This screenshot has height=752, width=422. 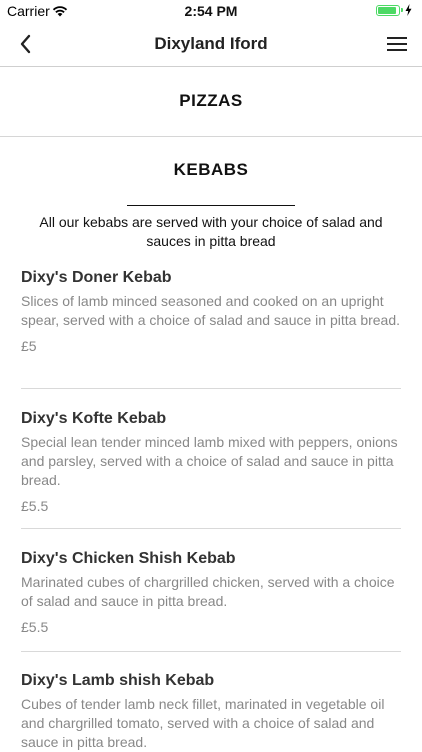 I want to click on item-name: Dixy's Chicken Shish Kebab, so click(x=128, y=558).